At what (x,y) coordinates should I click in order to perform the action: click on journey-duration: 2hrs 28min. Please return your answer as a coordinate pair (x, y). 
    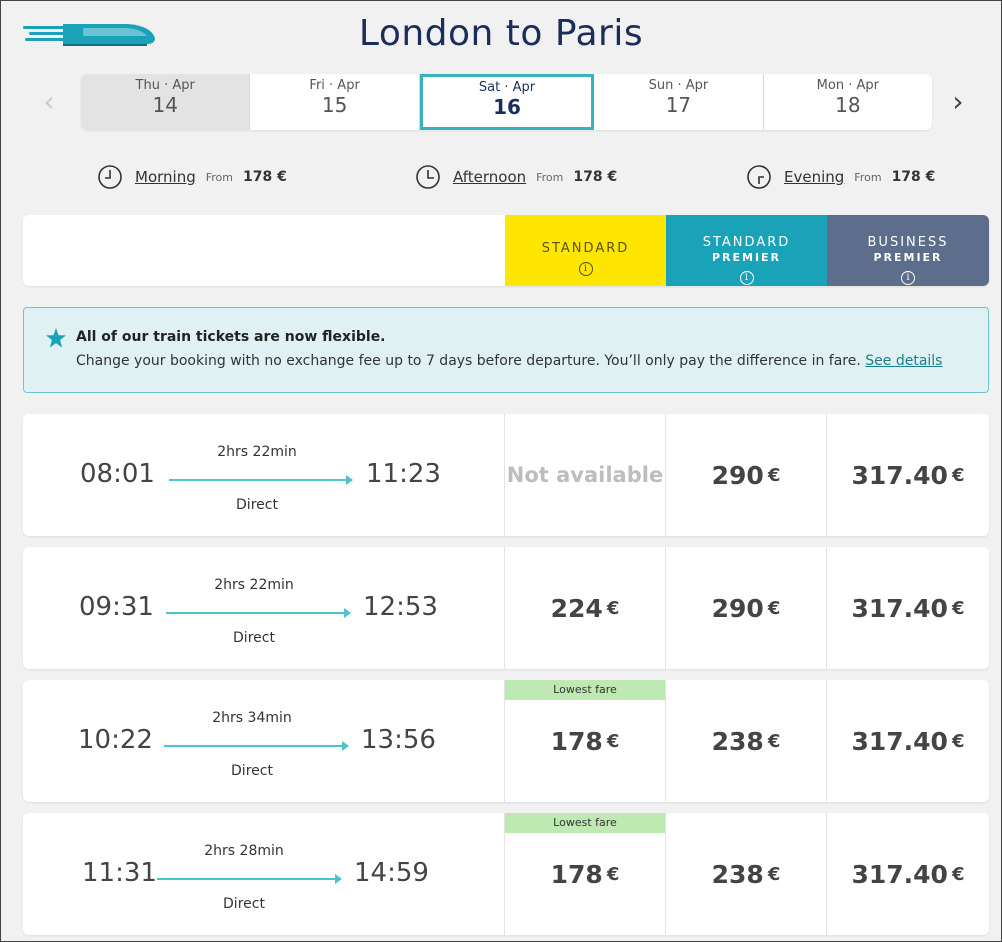
    Looking at the image, I should click on (244, 851).